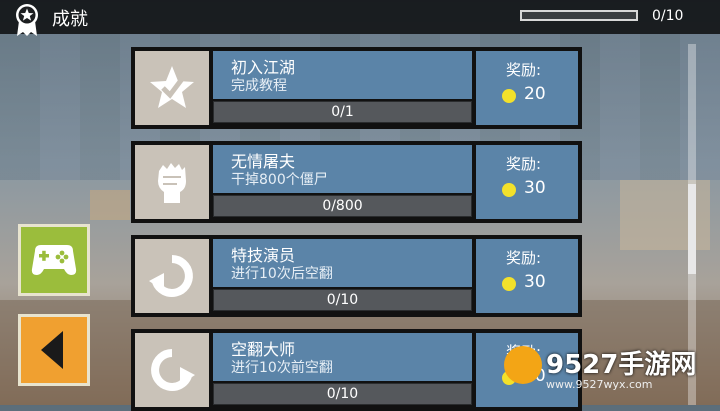 This screenshot has height=411, width=720. Describe the element at coordinates (342, 169) in the screenshot. I see `achievement-info: 无情屠夫 干掉800个僵尸` at that location.